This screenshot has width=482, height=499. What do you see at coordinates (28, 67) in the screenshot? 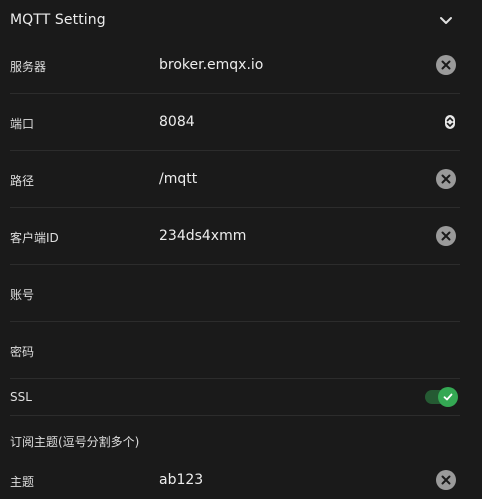
I see `server-label: 服务器` at bounding box center [28, 67].